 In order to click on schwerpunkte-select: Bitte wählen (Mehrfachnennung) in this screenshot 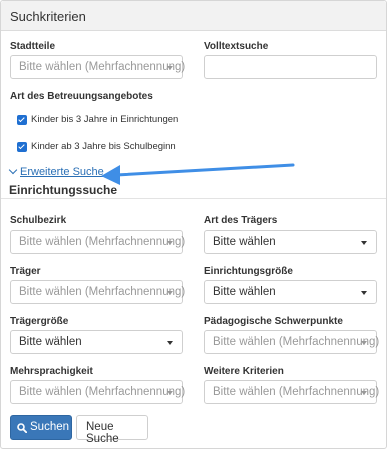, I will do `click(292, 342)`.